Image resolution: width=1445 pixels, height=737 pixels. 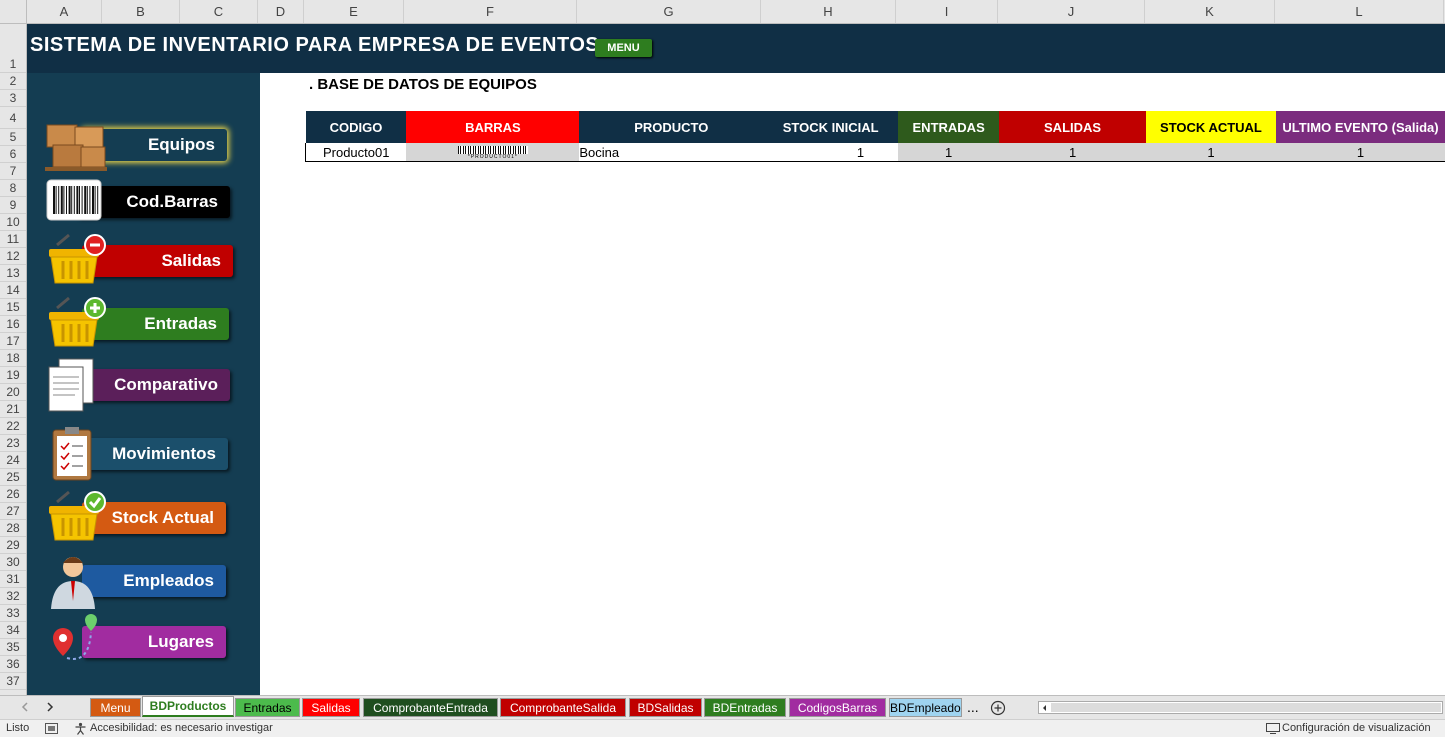 What do you see at coordinates (13, 154) in the screenshot?
I see `row-header-6: 6` at bounding box center [13, 154].